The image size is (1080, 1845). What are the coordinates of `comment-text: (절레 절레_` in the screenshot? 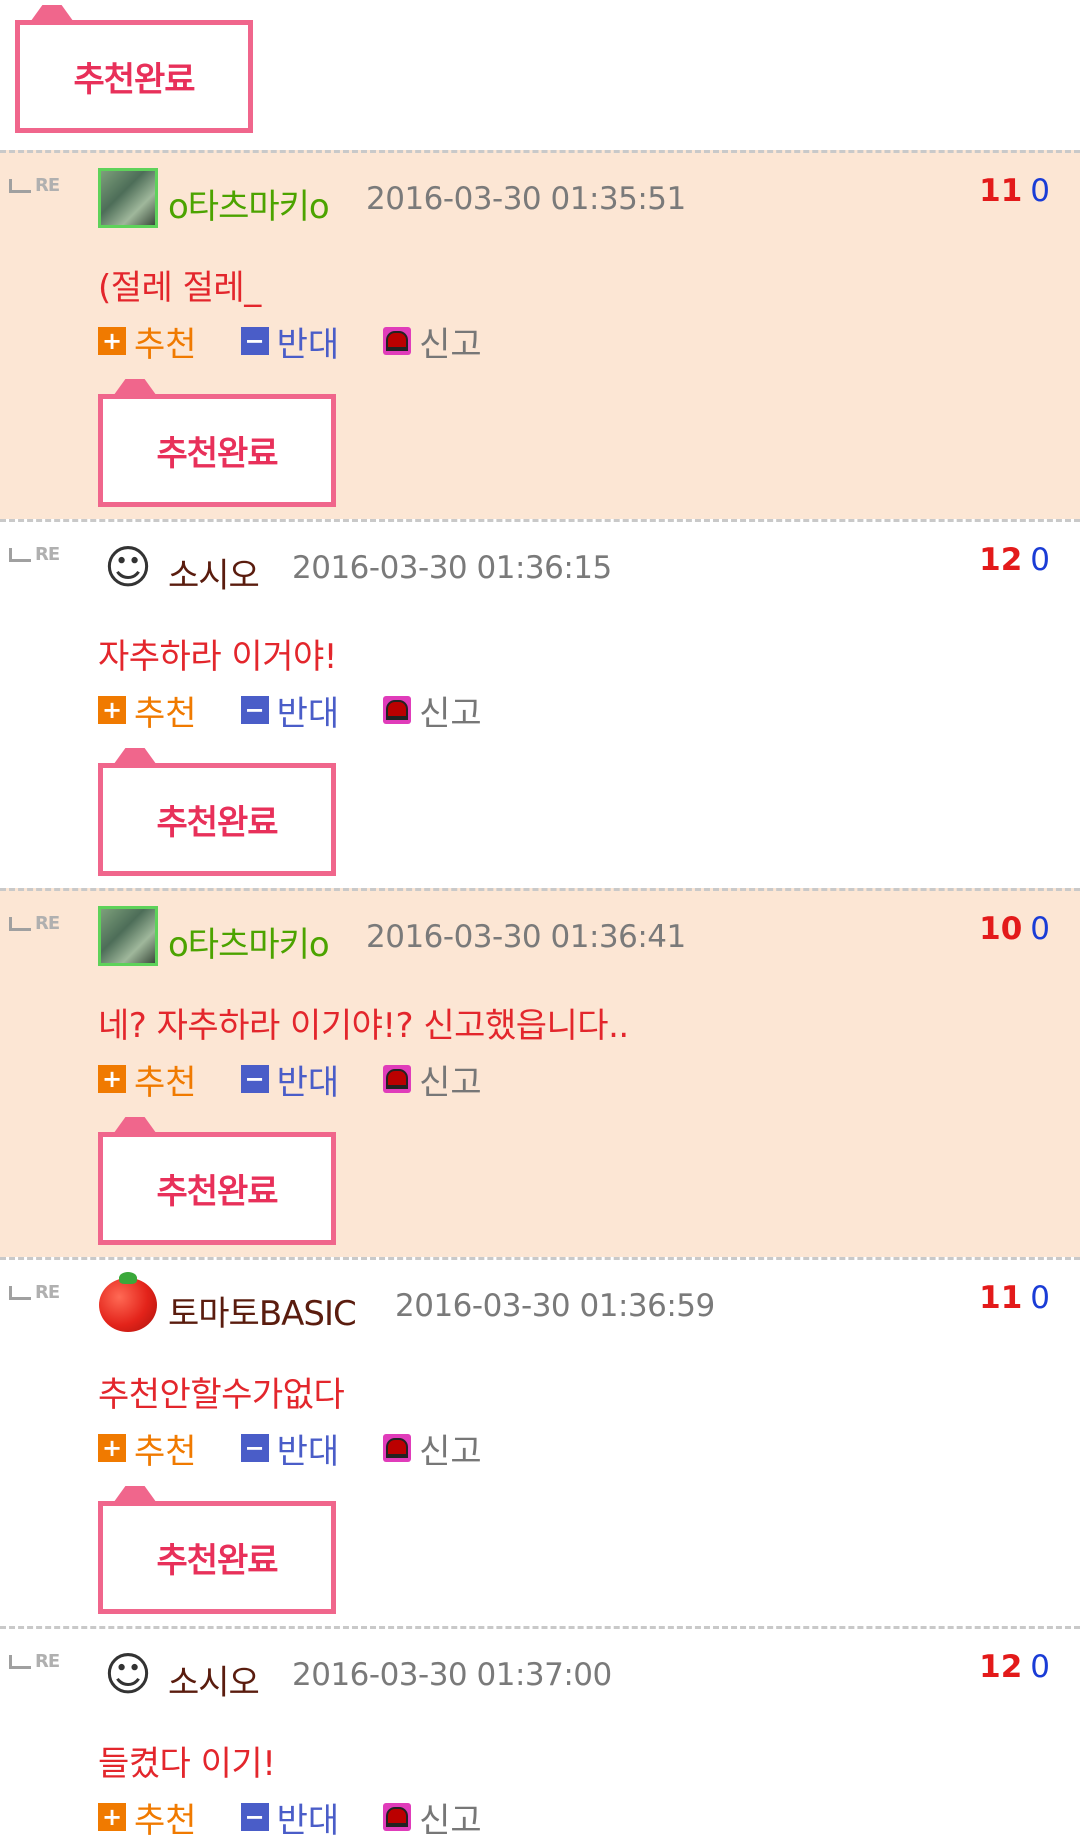 It's located at (179, 288).